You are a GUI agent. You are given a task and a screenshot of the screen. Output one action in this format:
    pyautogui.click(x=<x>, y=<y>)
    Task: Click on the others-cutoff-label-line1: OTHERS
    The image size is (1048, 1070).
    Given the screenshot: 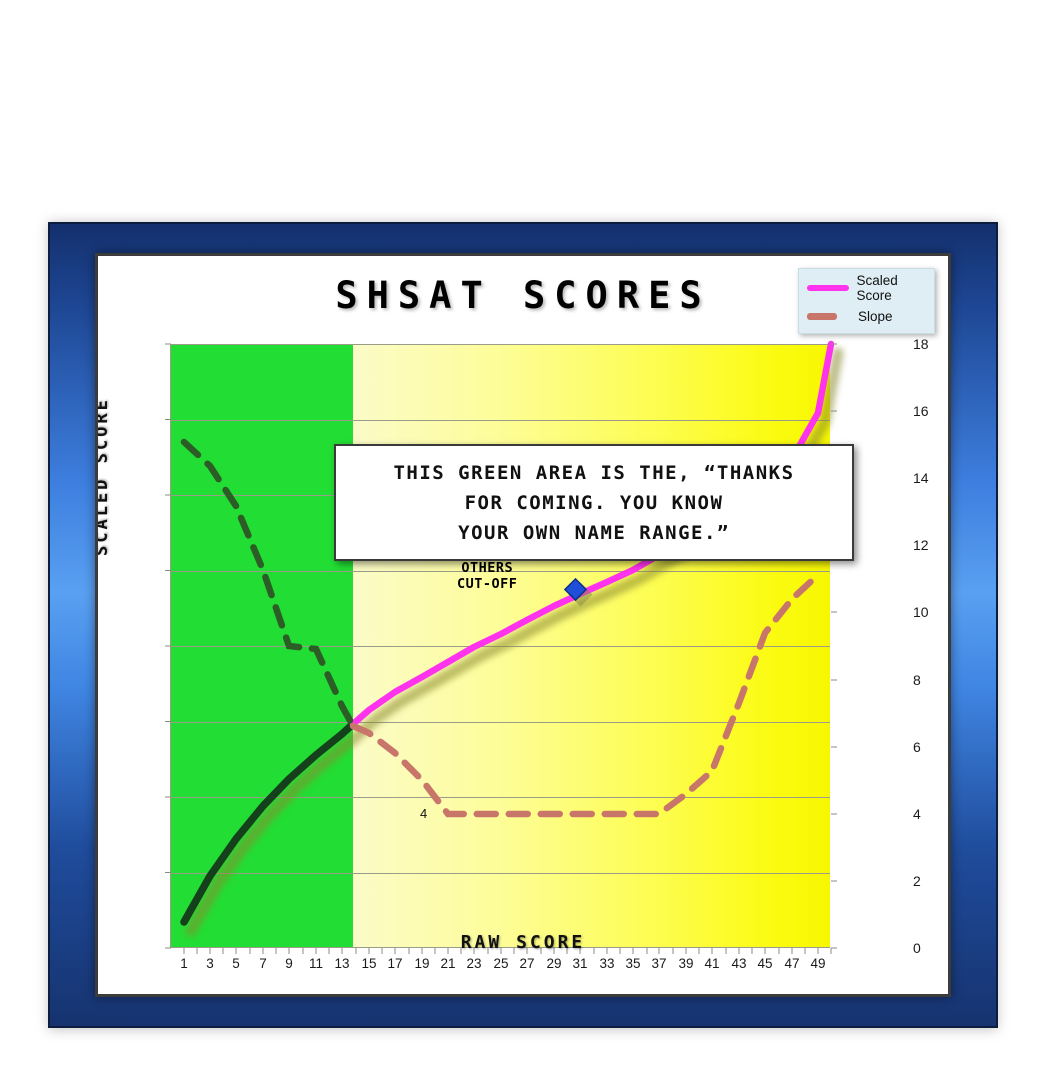 What is the action you would take?
    pyautogui.click(x=487, y=568)
    